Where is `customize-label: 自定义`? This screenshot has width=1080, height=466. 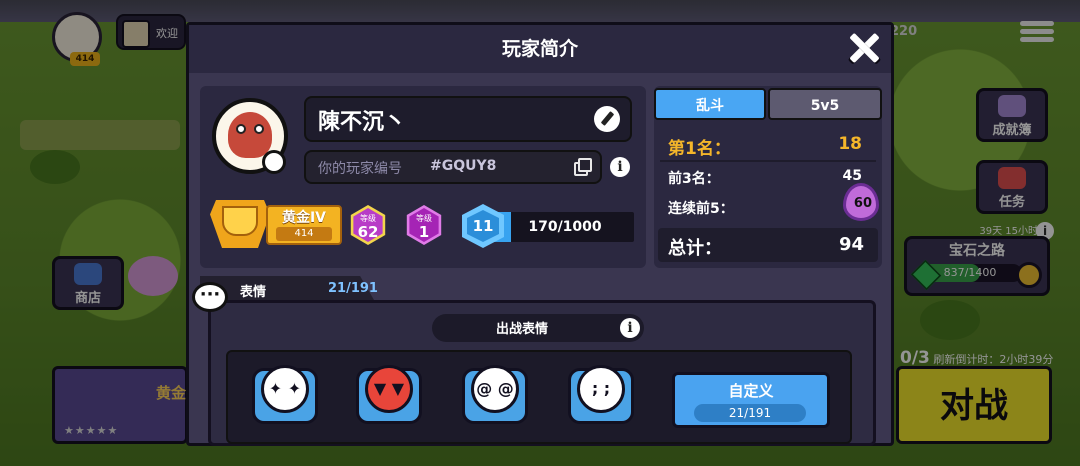
customize-label: 自定义 is located at coordinates (751, 391).